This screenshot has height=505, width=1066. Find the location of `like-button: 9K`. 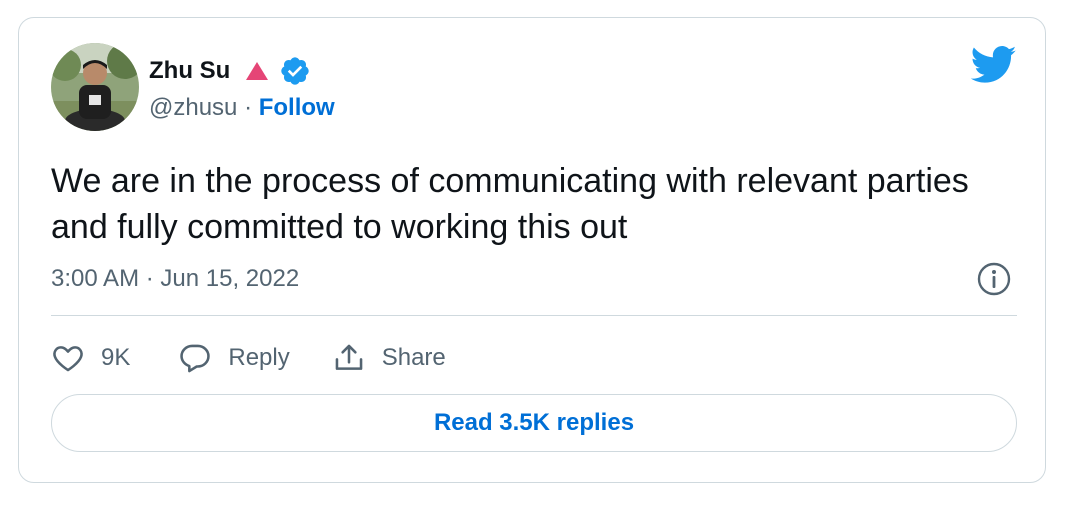

like-button: 9K is located at coordinates (90, 358).